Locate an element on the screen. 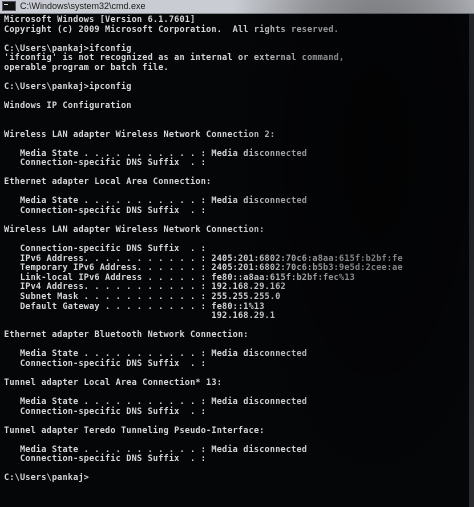  vertical-scrollbar is located at coordinates (471, 260).